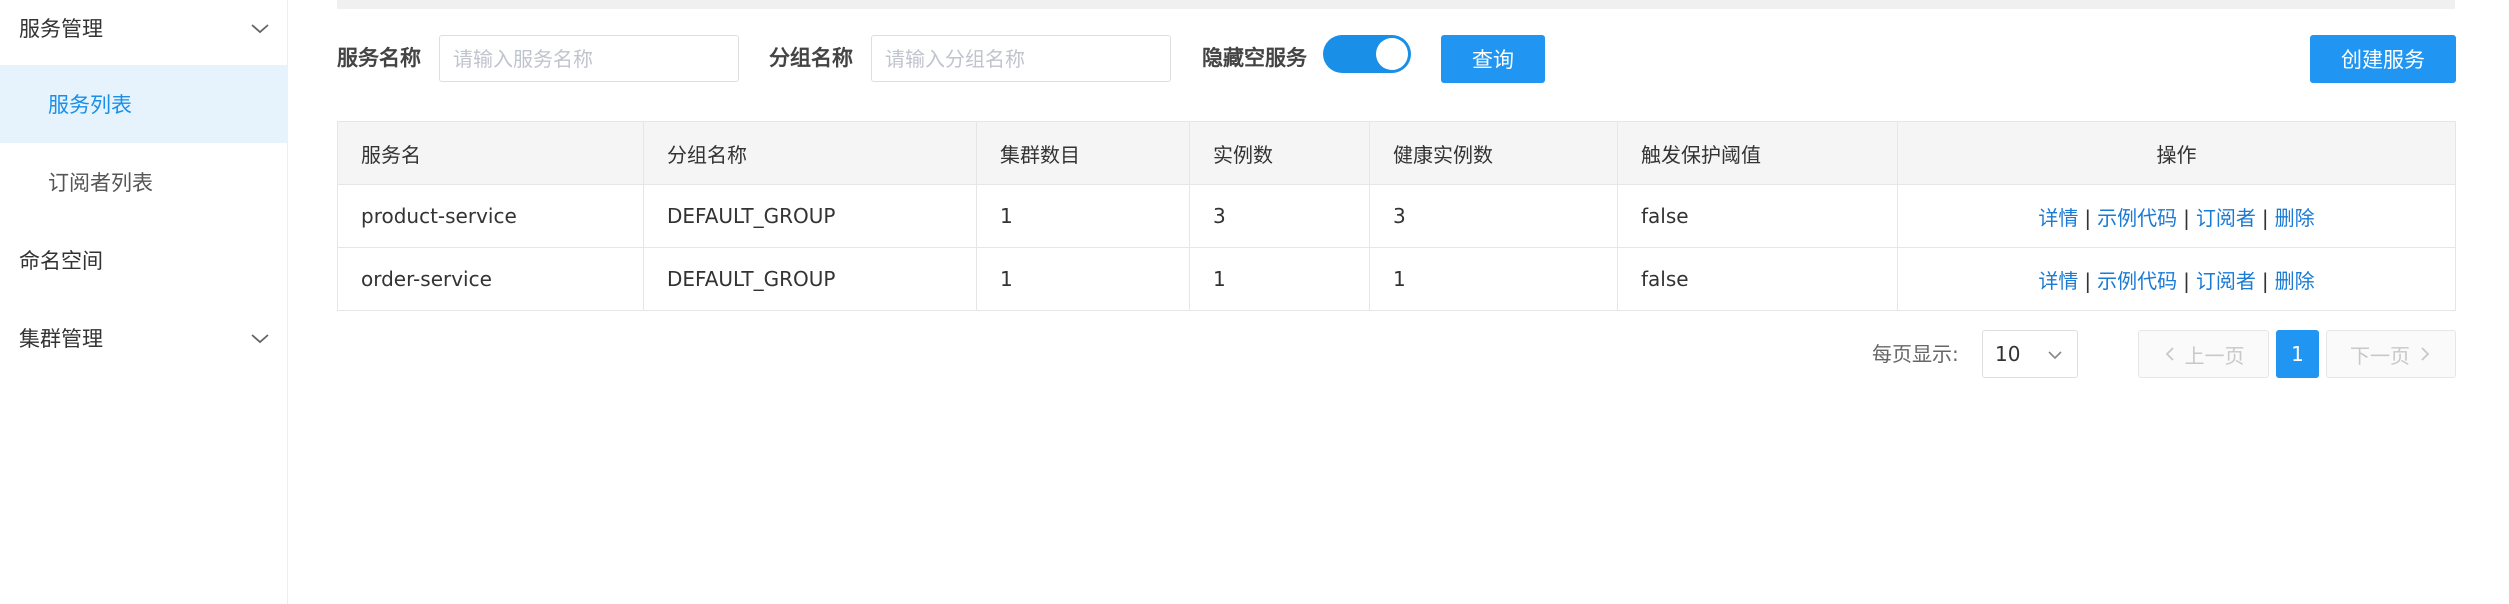  What do you see at coordinates (260, 29) in the screenshot?
I see `chevron-up-icon` at bounding box center [260, 29].